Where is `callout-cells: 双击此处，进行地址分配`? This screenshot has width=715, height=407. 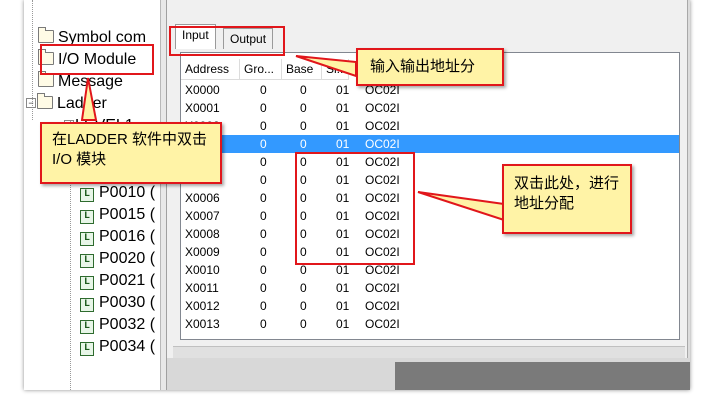
callout-cells: 双击此处，进行地址分配 is located at coordinates (567, 199).